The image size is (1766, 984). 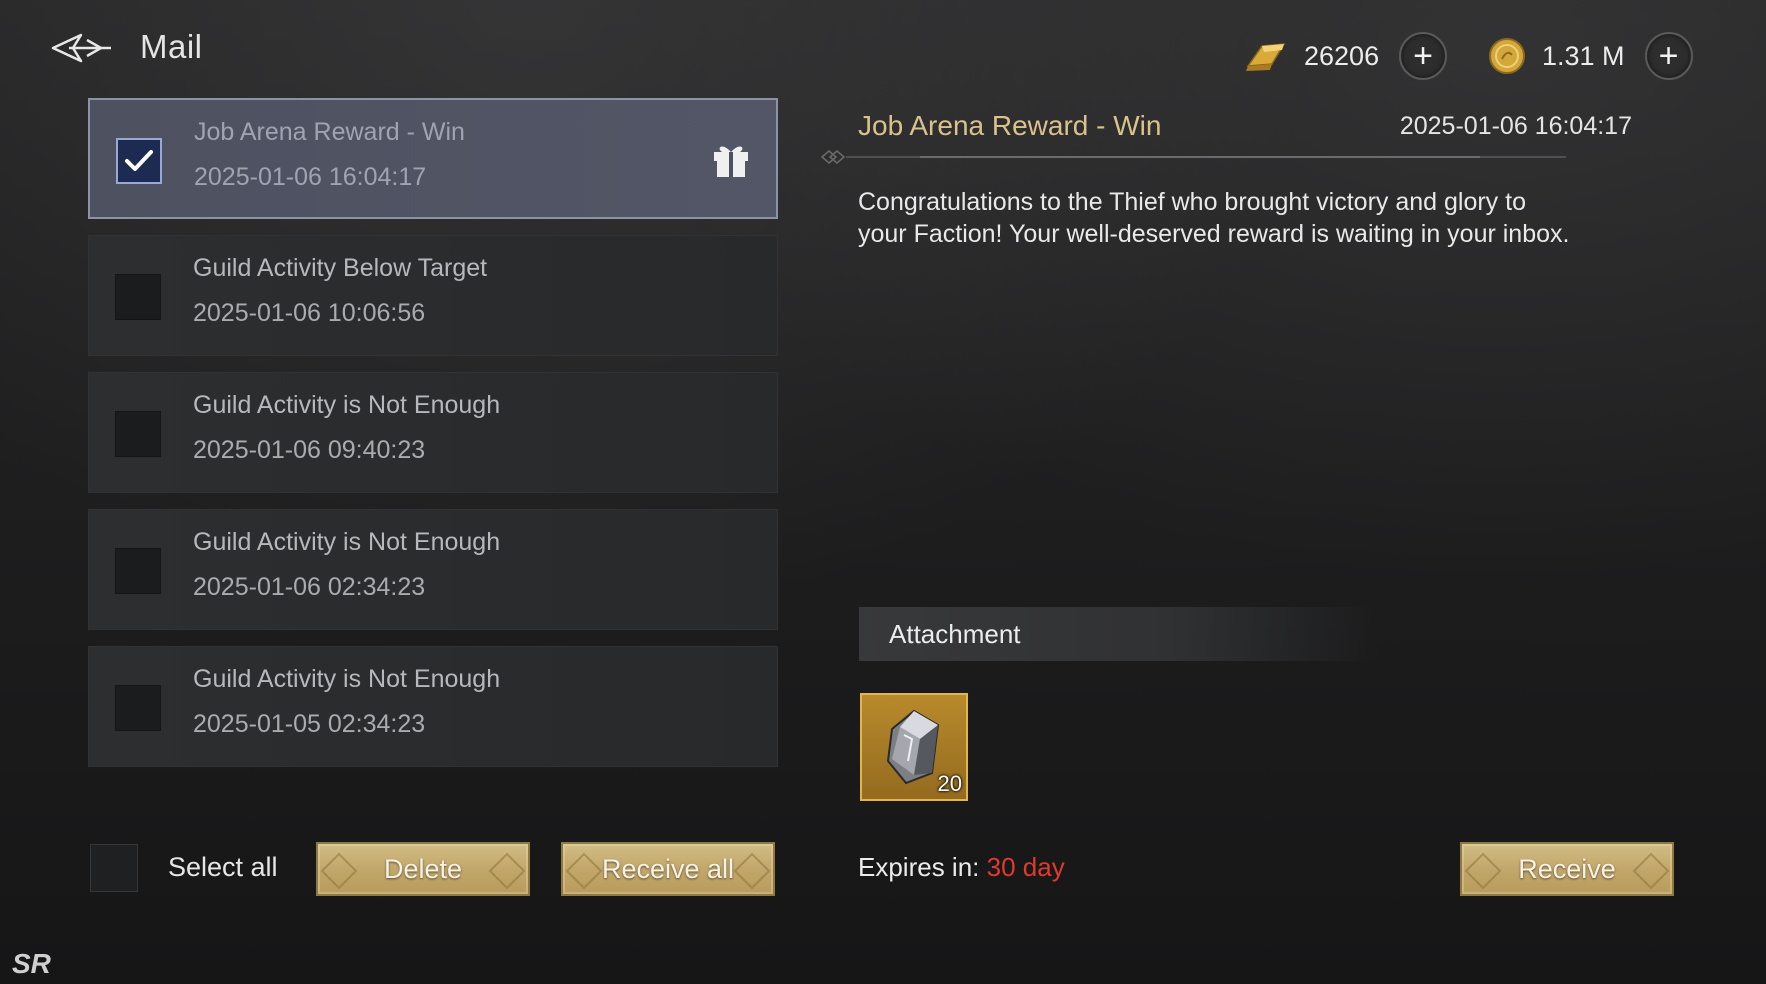 What do you see at coordinates (949, 783) in the screenshot?
I see `attachment-quantity: 20` at bounding box center [949, 783].